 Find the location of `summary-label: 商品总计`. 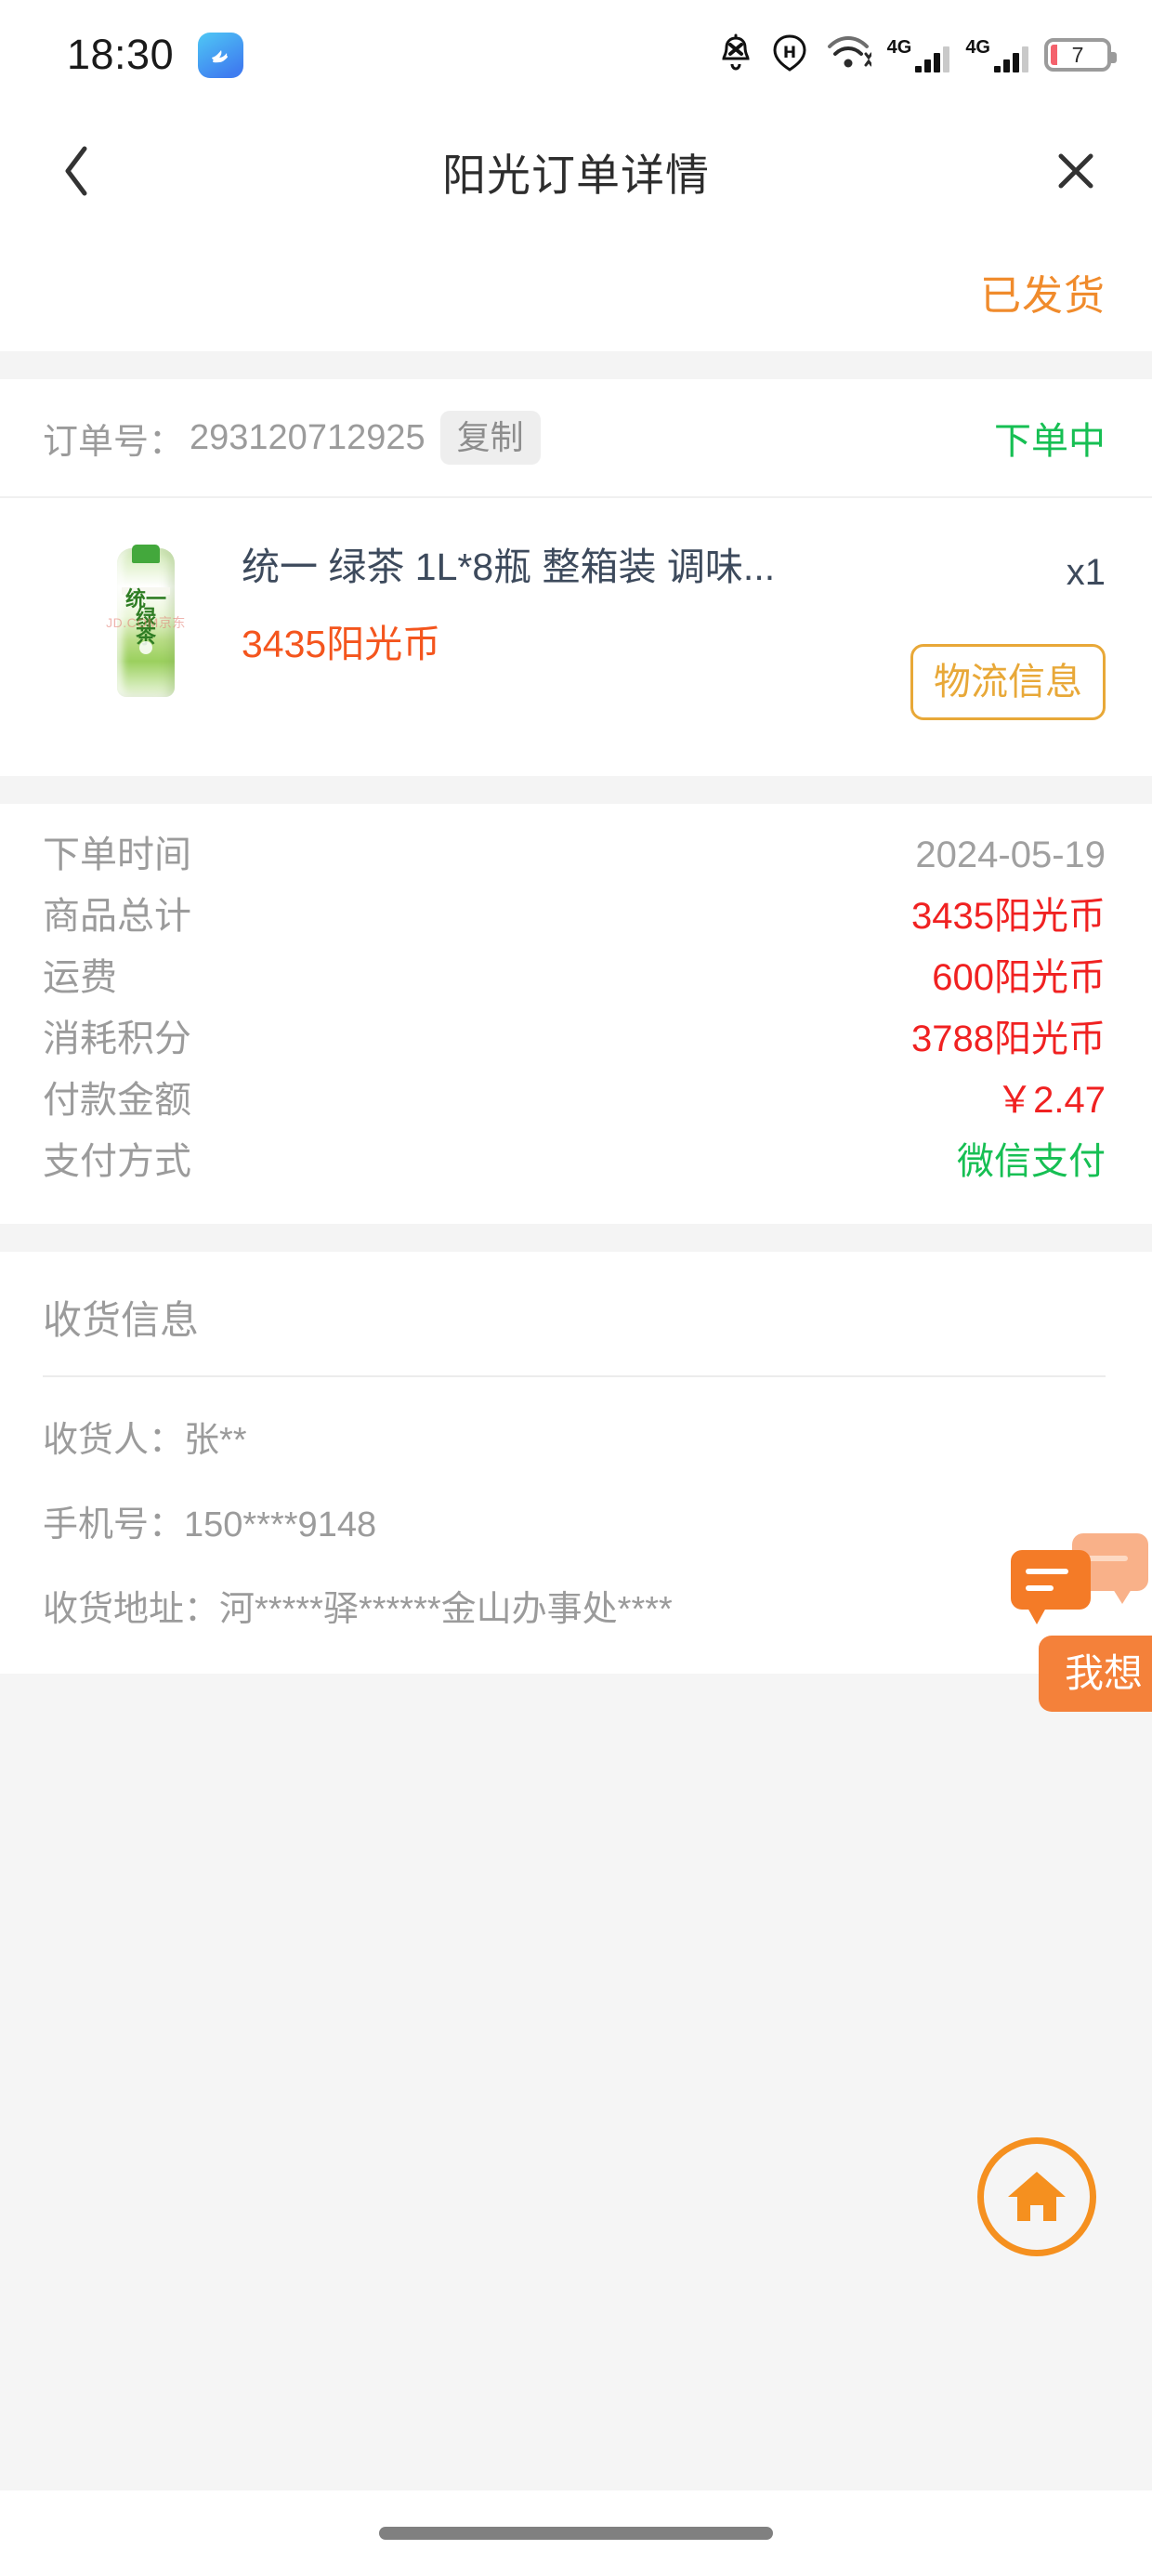

summary-label: 商品总计 is located at coordinates (117, 916).